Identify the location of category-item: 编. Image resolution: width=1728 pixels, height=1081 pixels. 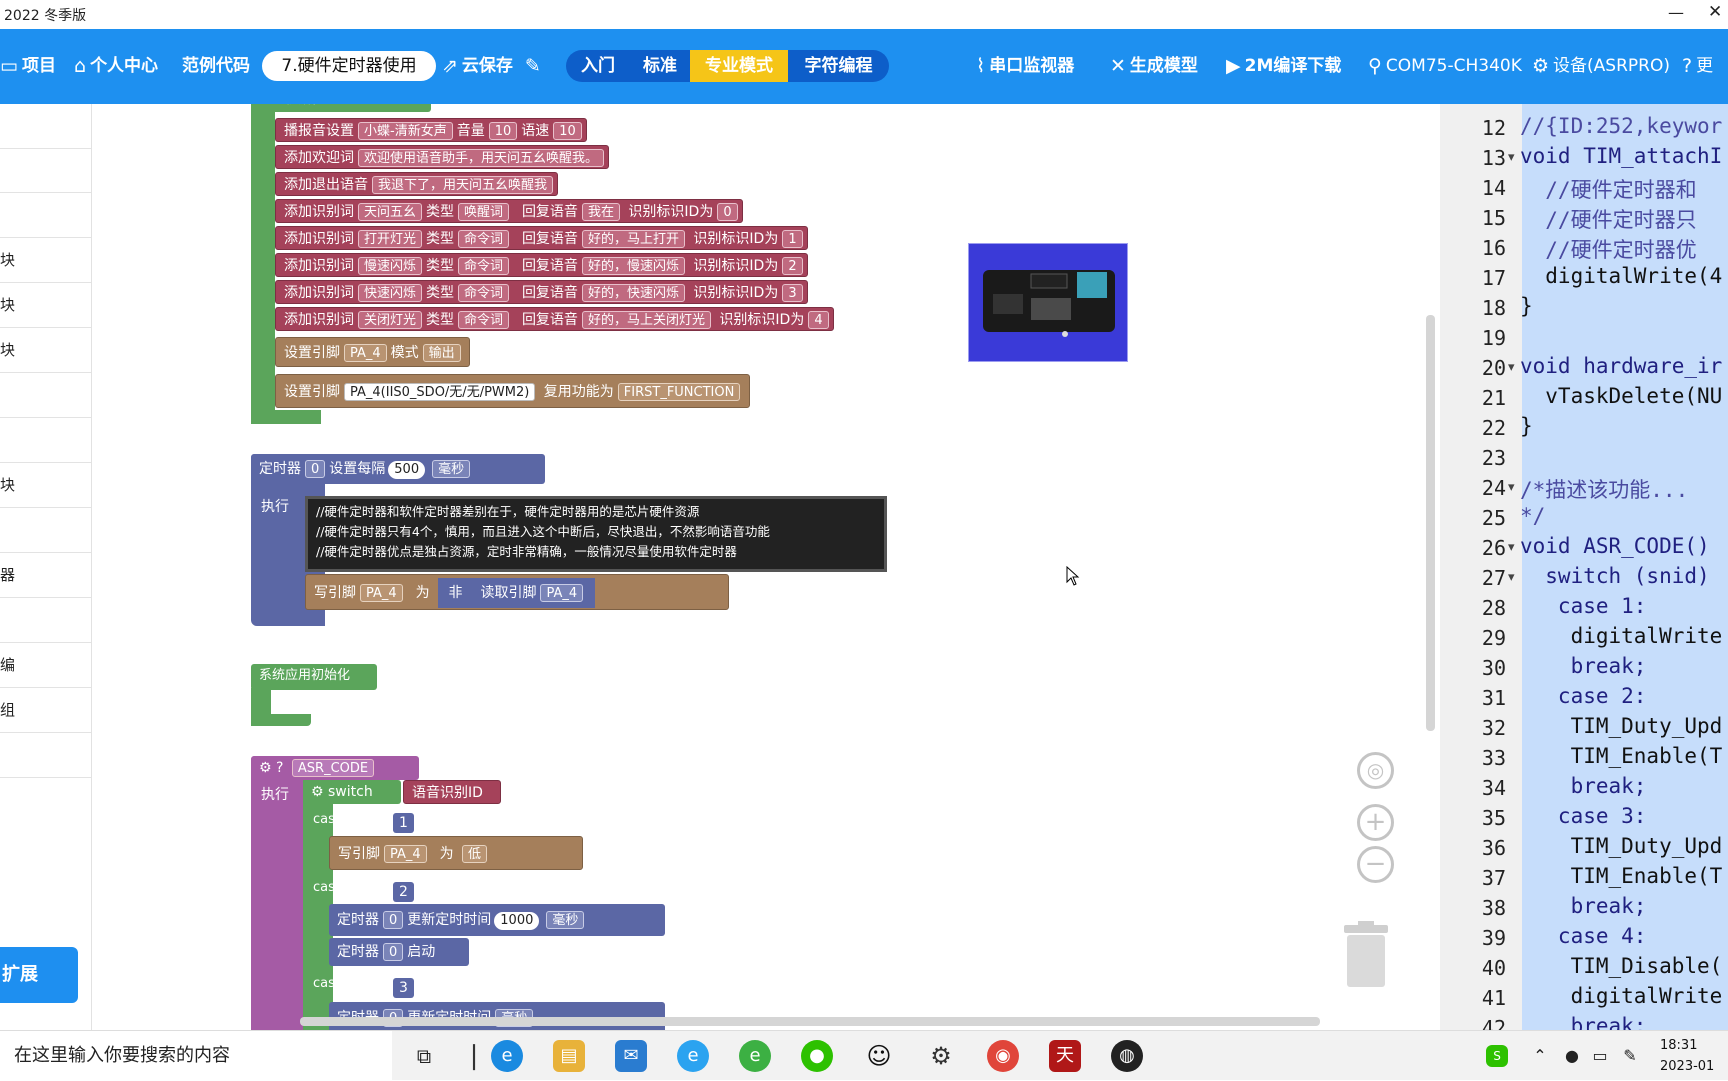
(45, 665).